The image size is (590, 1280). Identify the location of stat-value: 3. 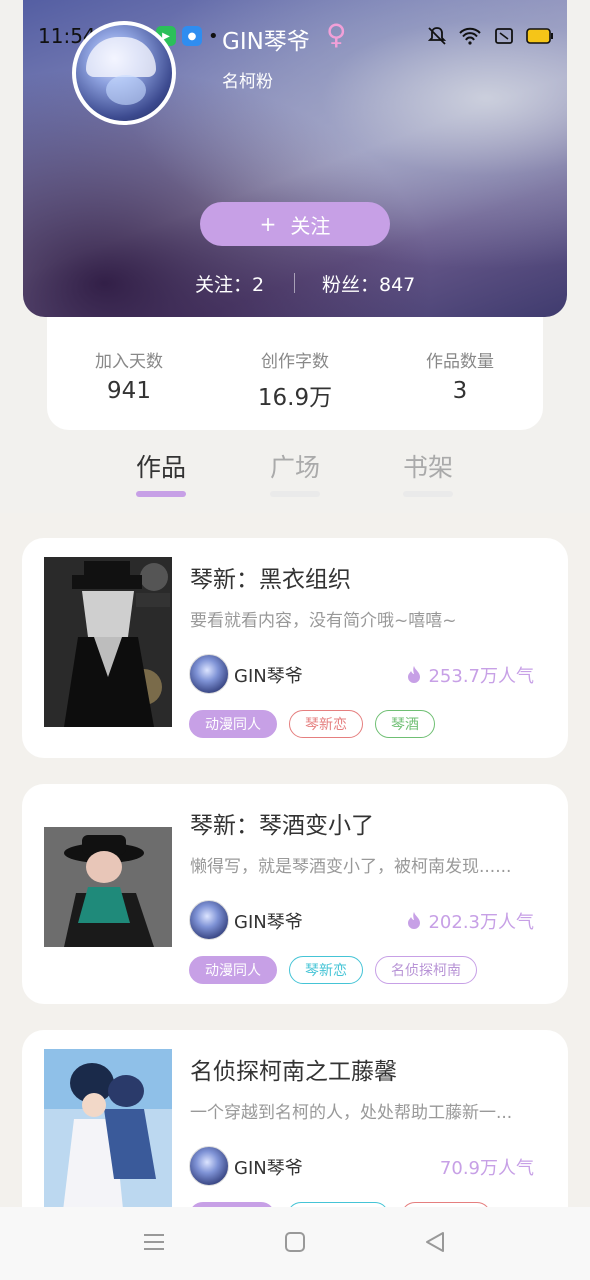
(460, 391).